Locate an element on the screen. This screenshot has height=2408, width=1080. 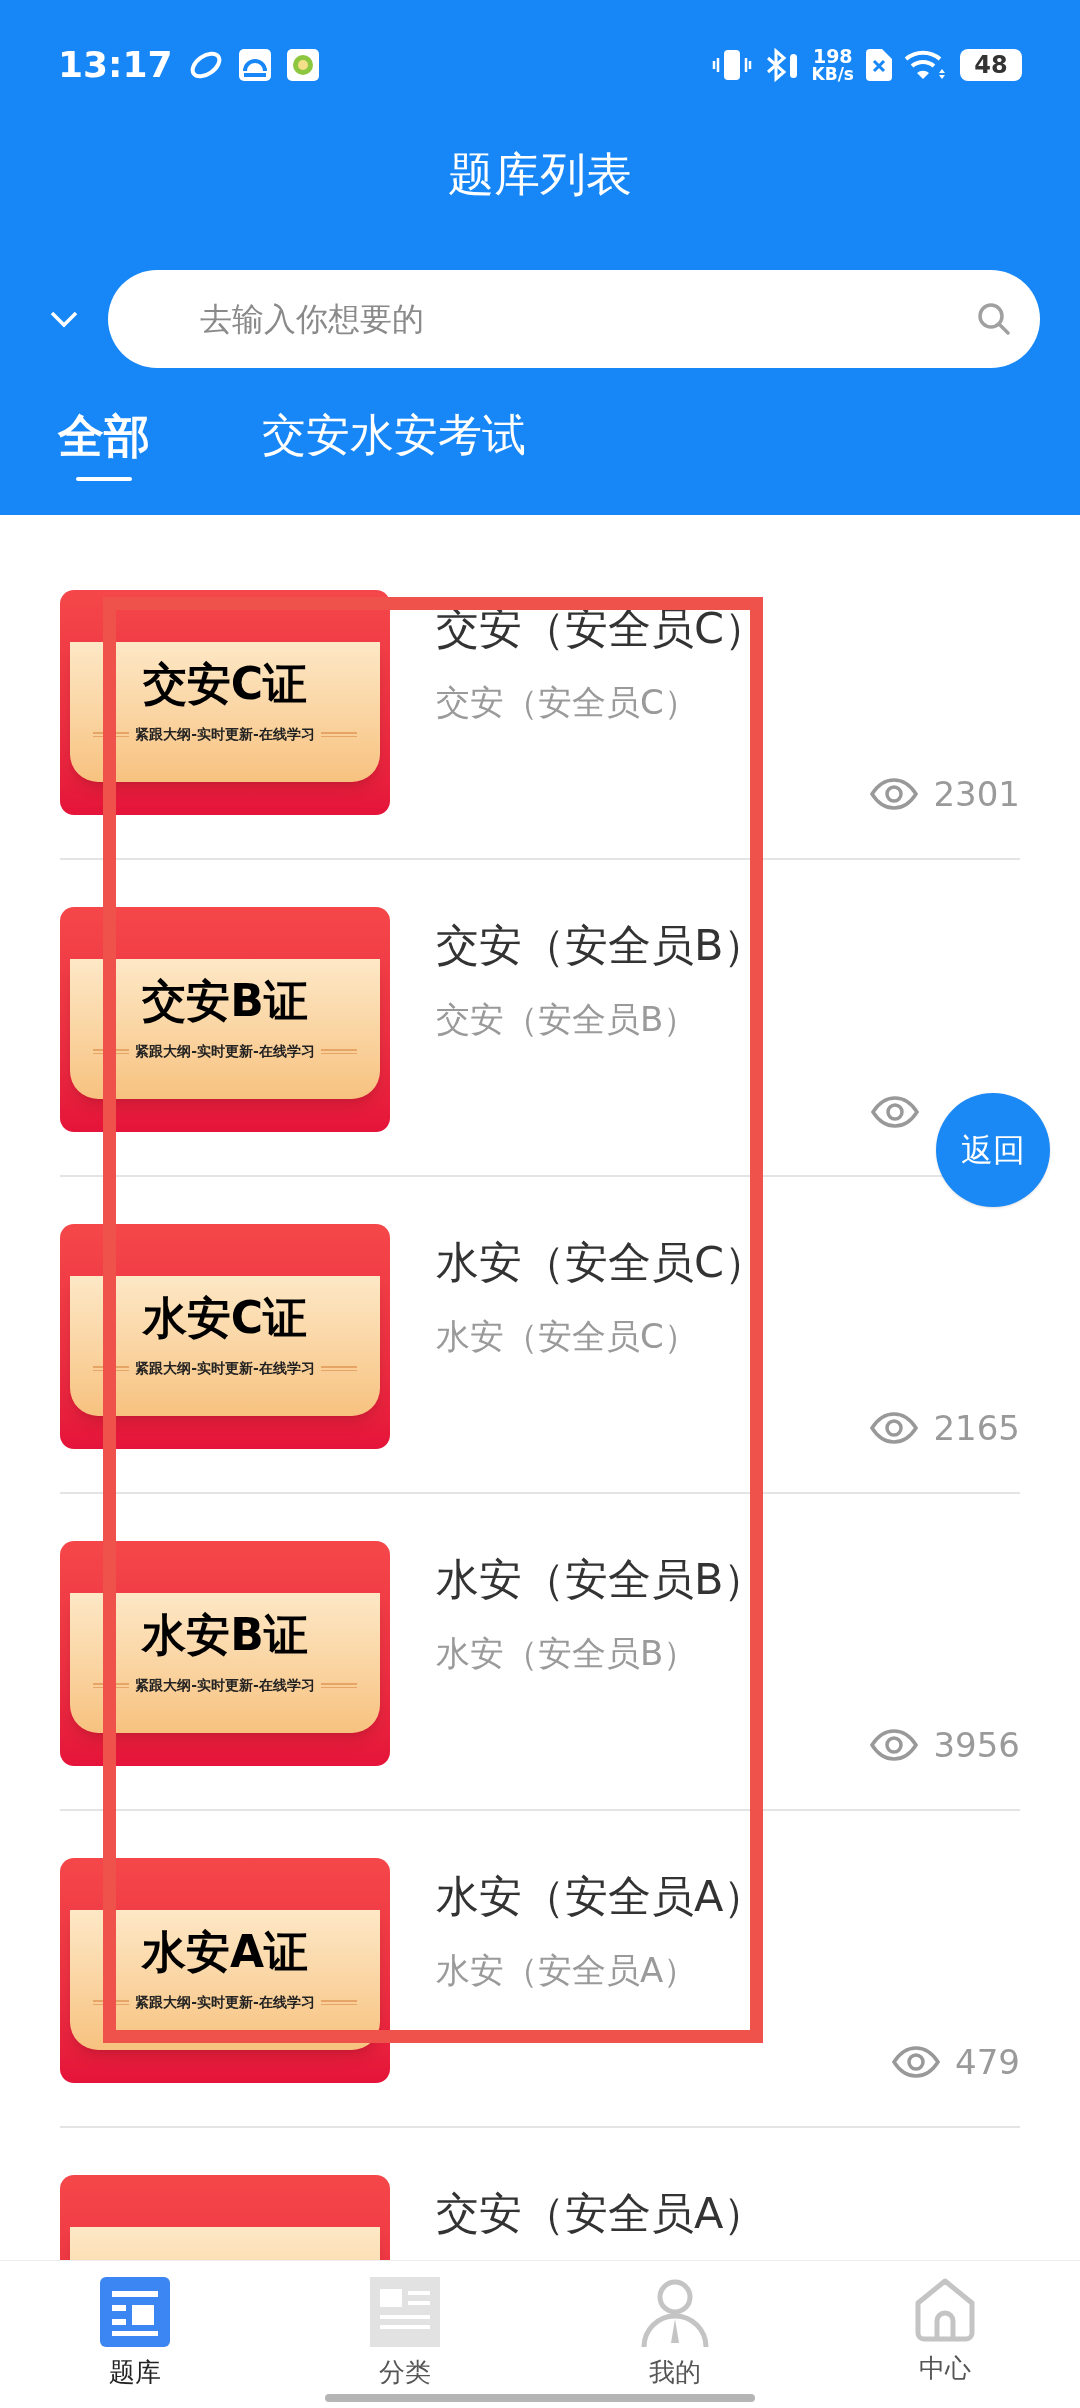
course-title: 交安（安全员A） is located at coordinates (728, 2213).